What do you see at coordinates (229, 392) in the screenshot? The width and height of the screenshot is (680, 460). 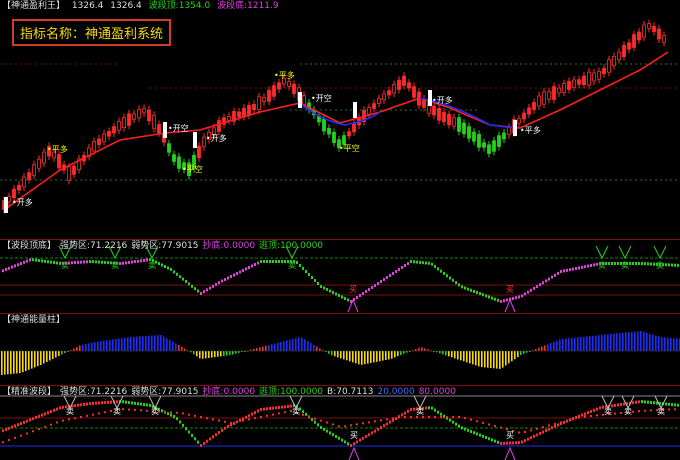 I see `panel4-buy: 抄底:0.0000` at bounding box center [229, 392].